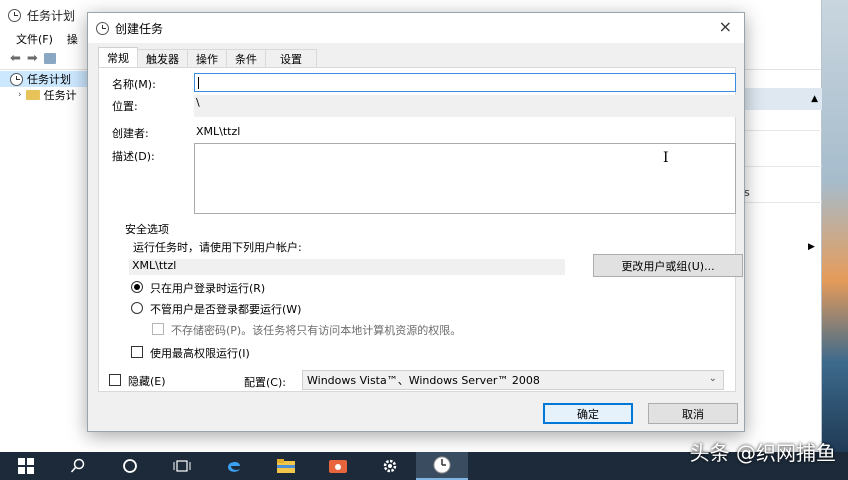 The width and height of the screenshot is (848, 480). What do you see at coordinates (217, 247) in the screenshot?
I see `run-as-prompt: 运行任务时，请使用下列用户帐户:` at bounding box center [217, 247].